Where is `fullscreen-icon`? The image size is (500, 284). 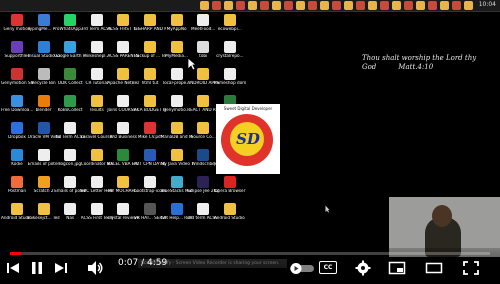
fullscreen-icon is located at coordinates (471, 268).